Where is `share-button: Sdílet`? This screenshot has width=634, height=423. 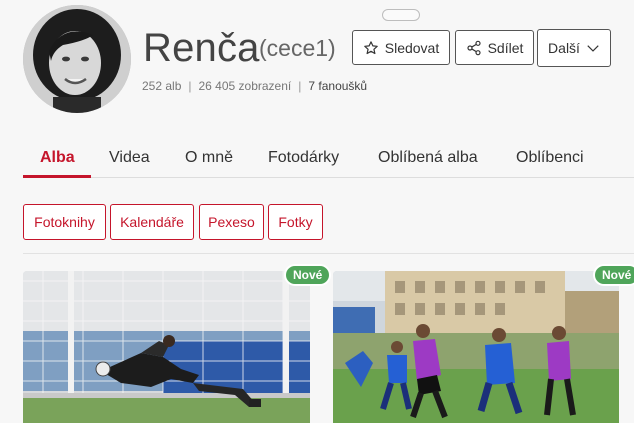 share-button: Sdílet is located at coordinates (494, 47).